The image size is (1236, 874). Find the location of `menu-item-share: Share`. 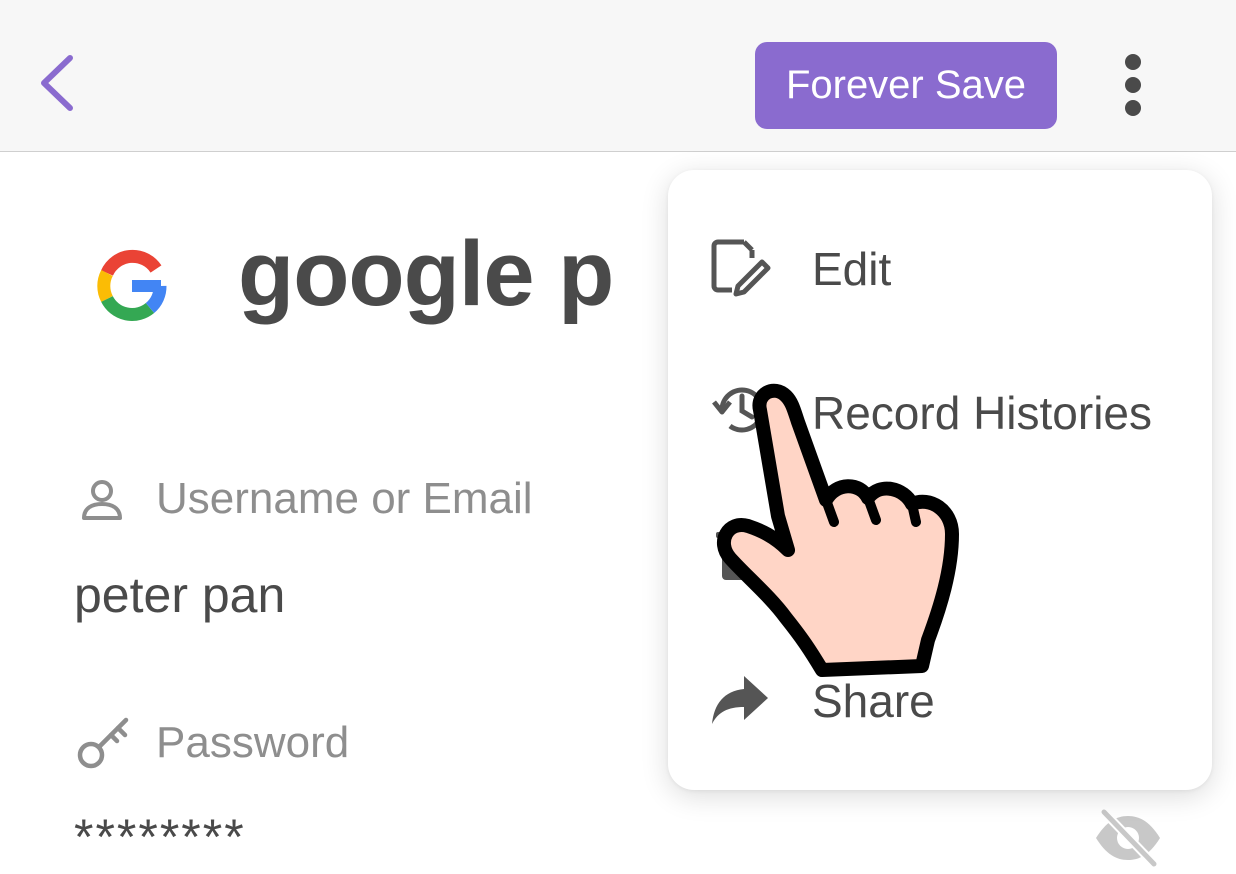

menu-item-share: Share is located at coordinates (940, 698).